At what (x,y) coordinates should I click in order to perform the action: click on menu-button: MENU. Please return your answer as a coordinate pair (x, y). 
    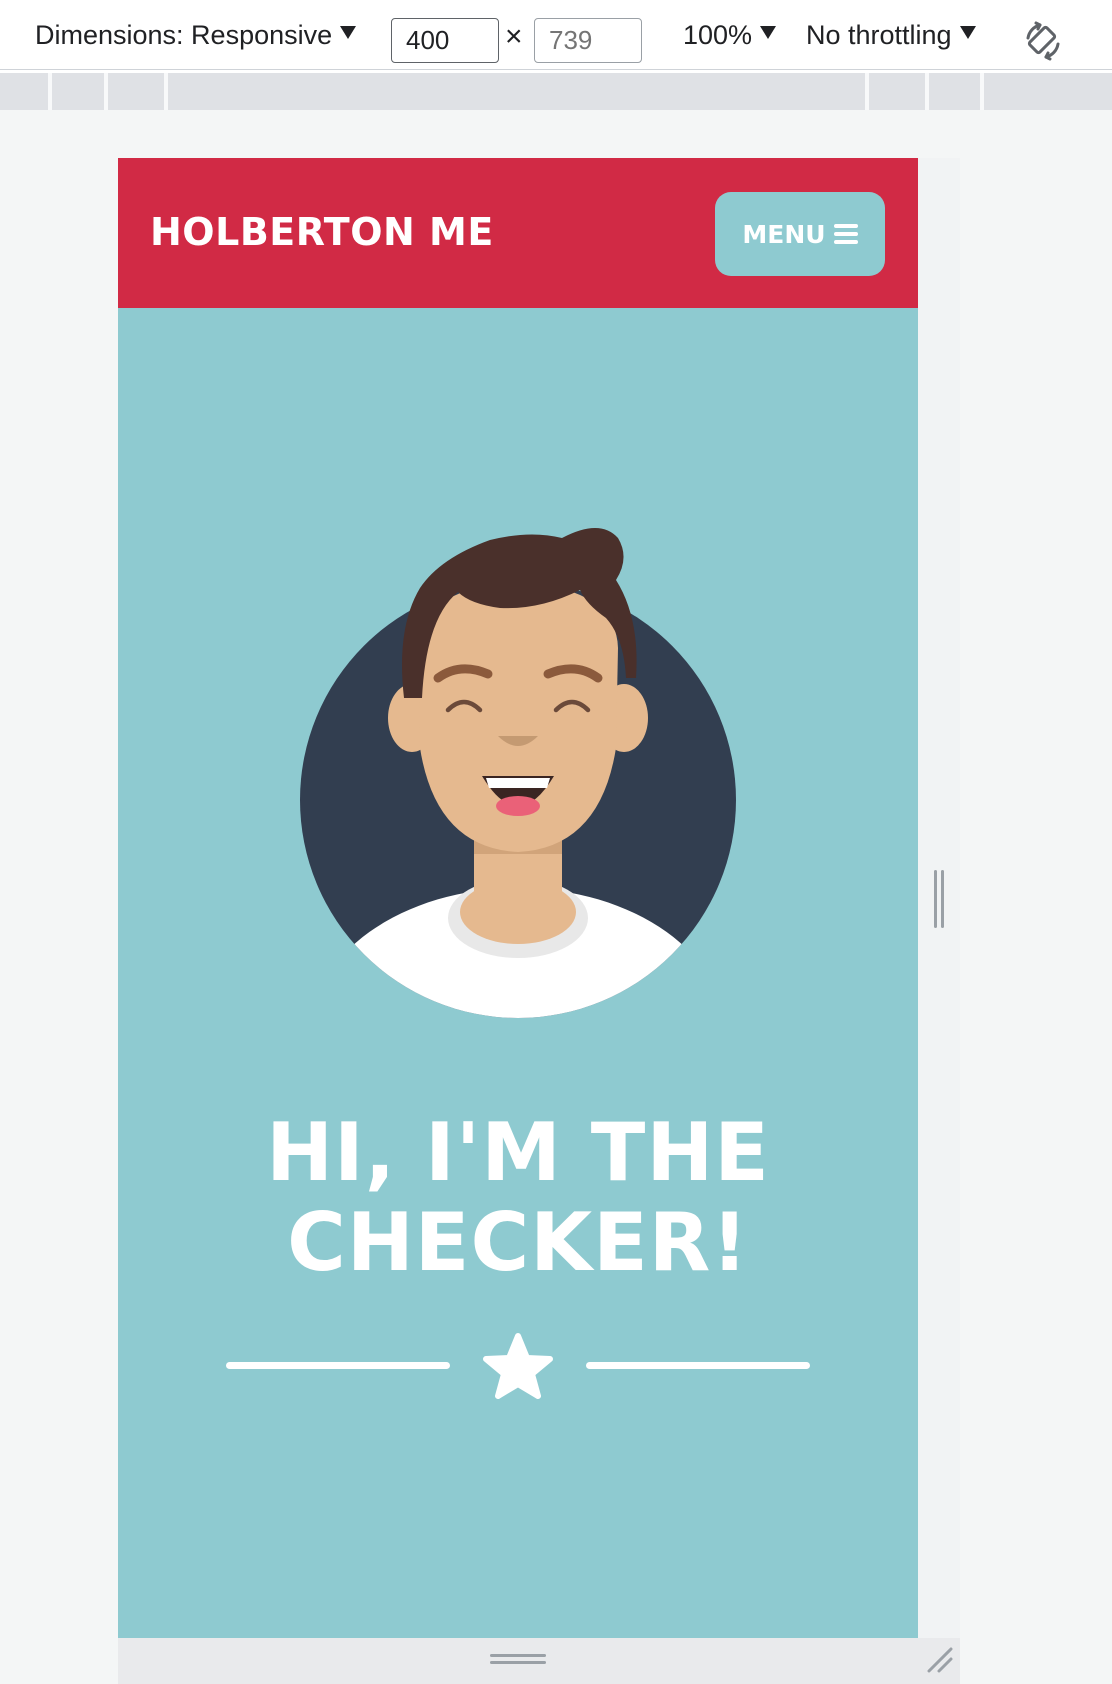
    Looking at the image, I should click on (800, 234).